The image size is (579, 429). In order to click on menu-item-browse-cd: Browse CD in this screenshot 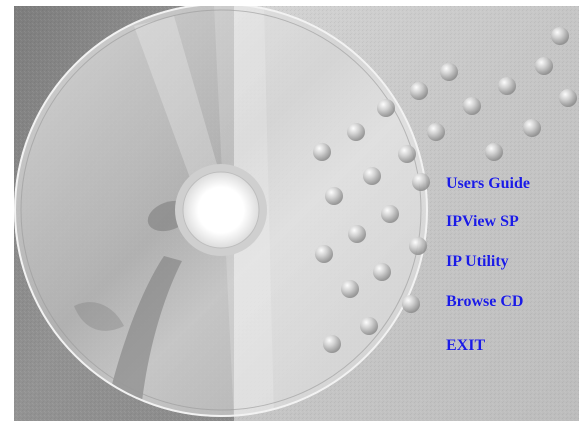, I will do `click(484, 302)`.